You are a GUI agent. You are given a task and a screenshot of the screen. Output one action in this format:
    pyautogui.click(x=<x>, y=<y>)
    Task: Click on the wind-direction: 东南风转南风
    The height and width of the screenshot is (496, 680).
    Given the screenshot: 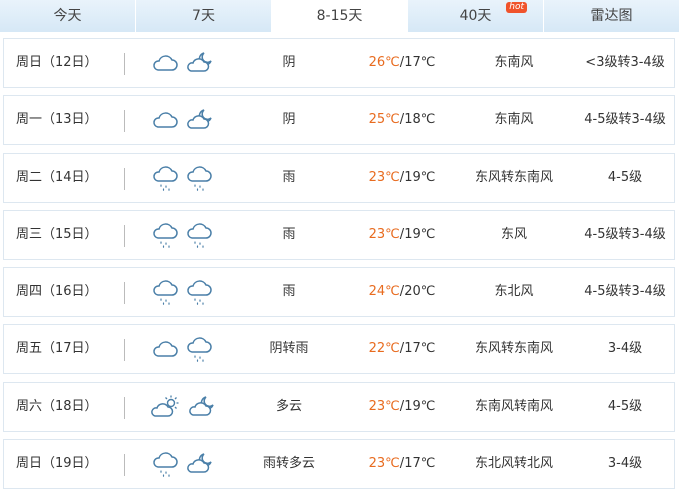 What is the action you would take?
    pyautogui.click(x=513, y=406)
    